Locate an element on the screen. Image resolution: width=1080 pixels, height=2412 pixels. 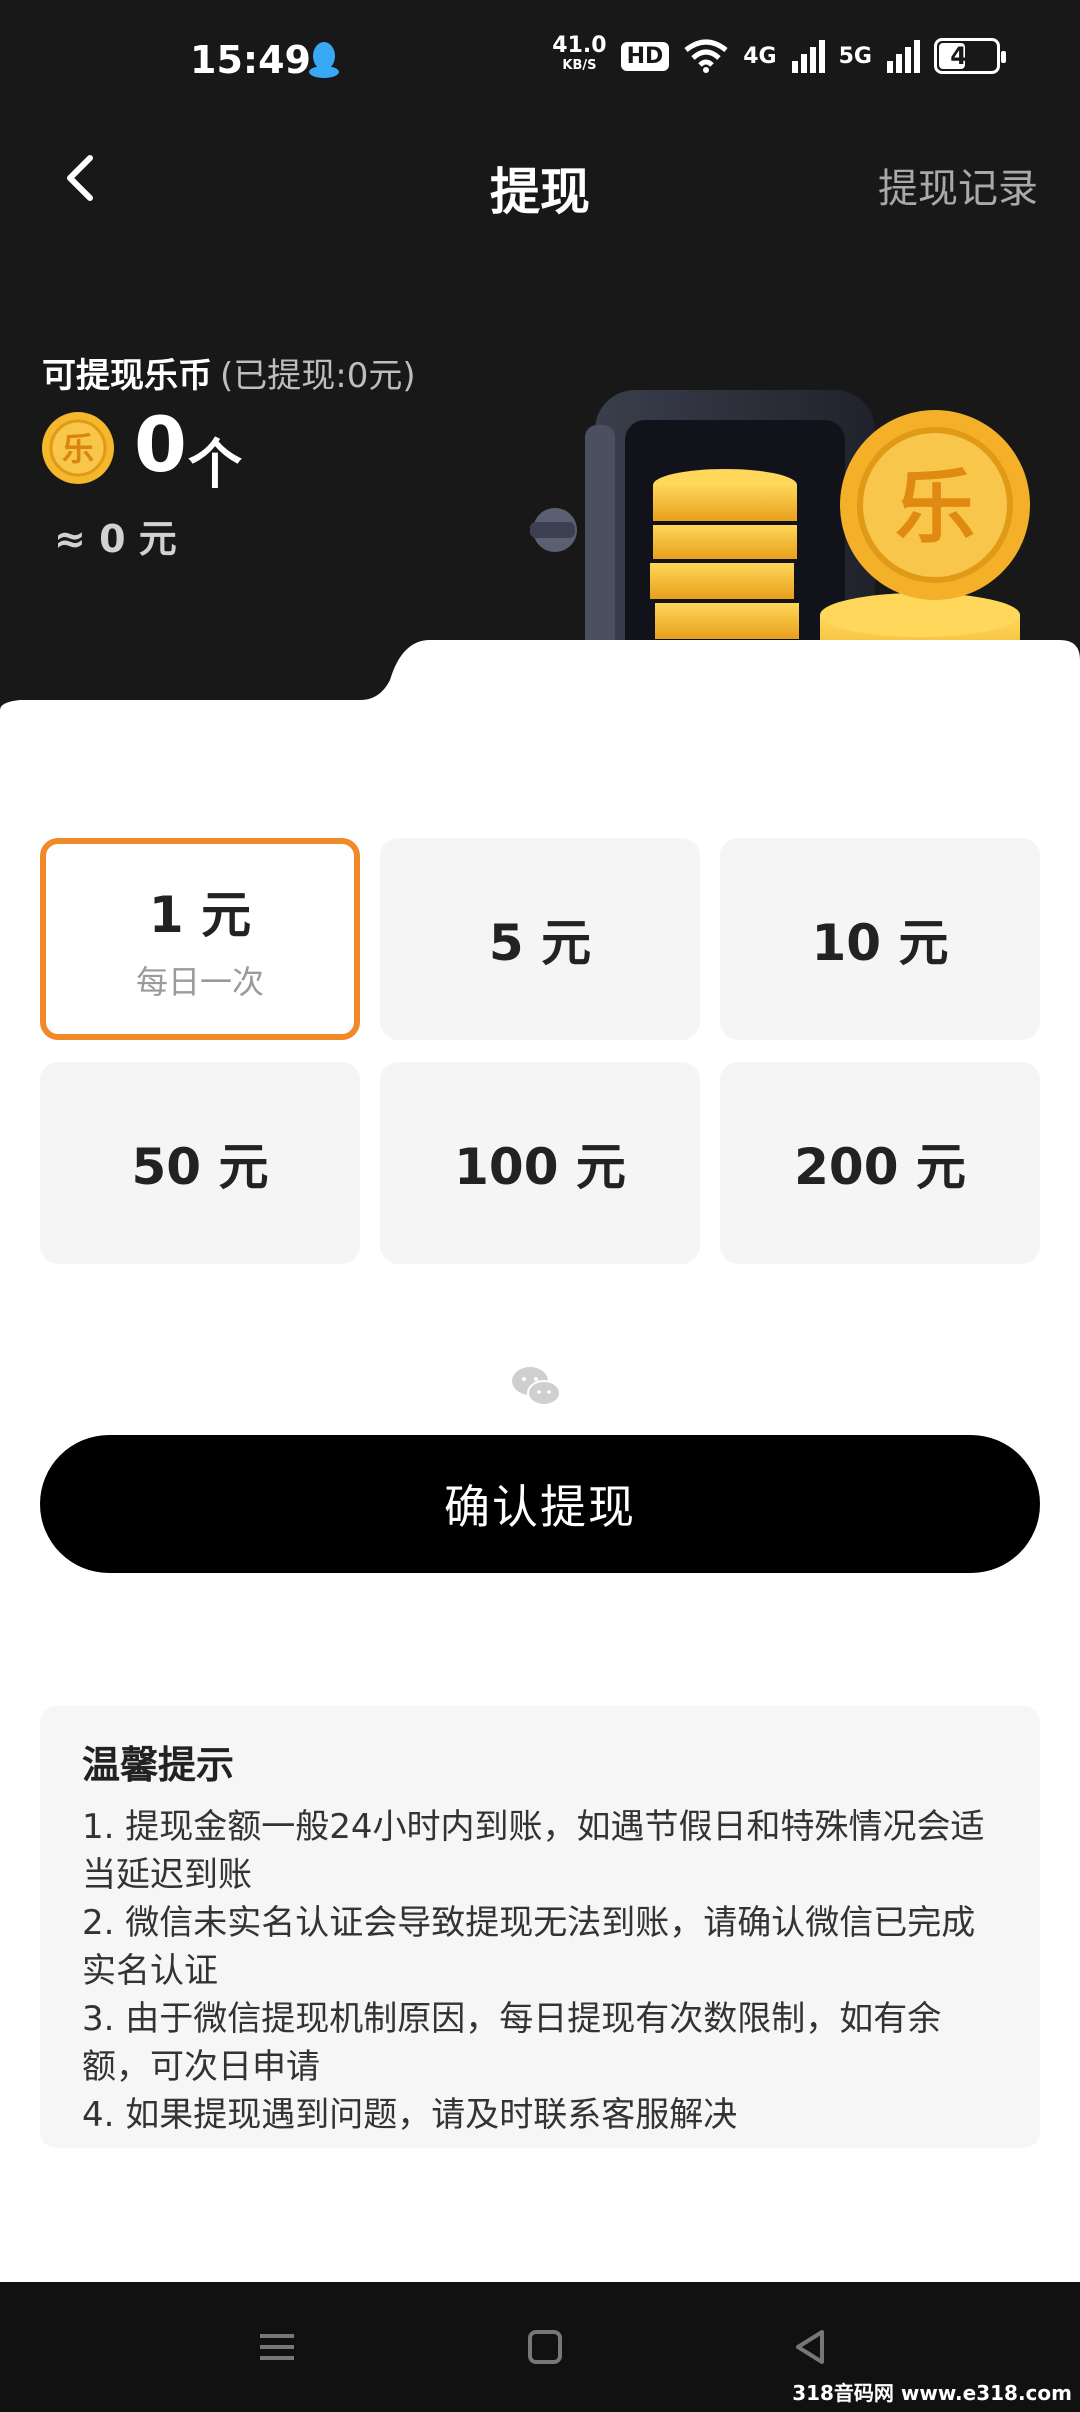
amount-option-1: 1 元 每日一次 is located at coordinates (200, 939).